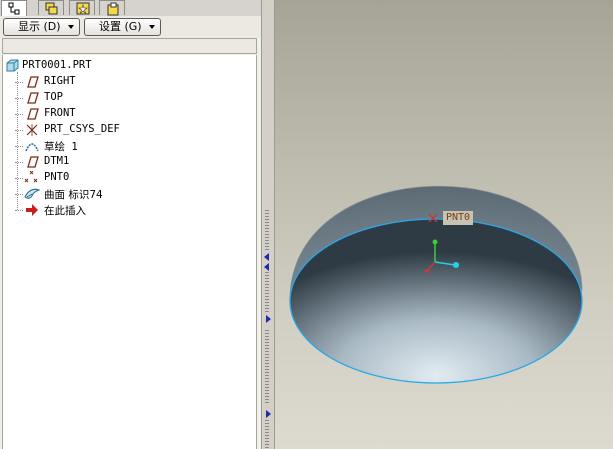 Image resolution: width=613 pixels, height=449 pixels. I want to click on display-dropdown-button: 显示 (D), so click(41, 27).